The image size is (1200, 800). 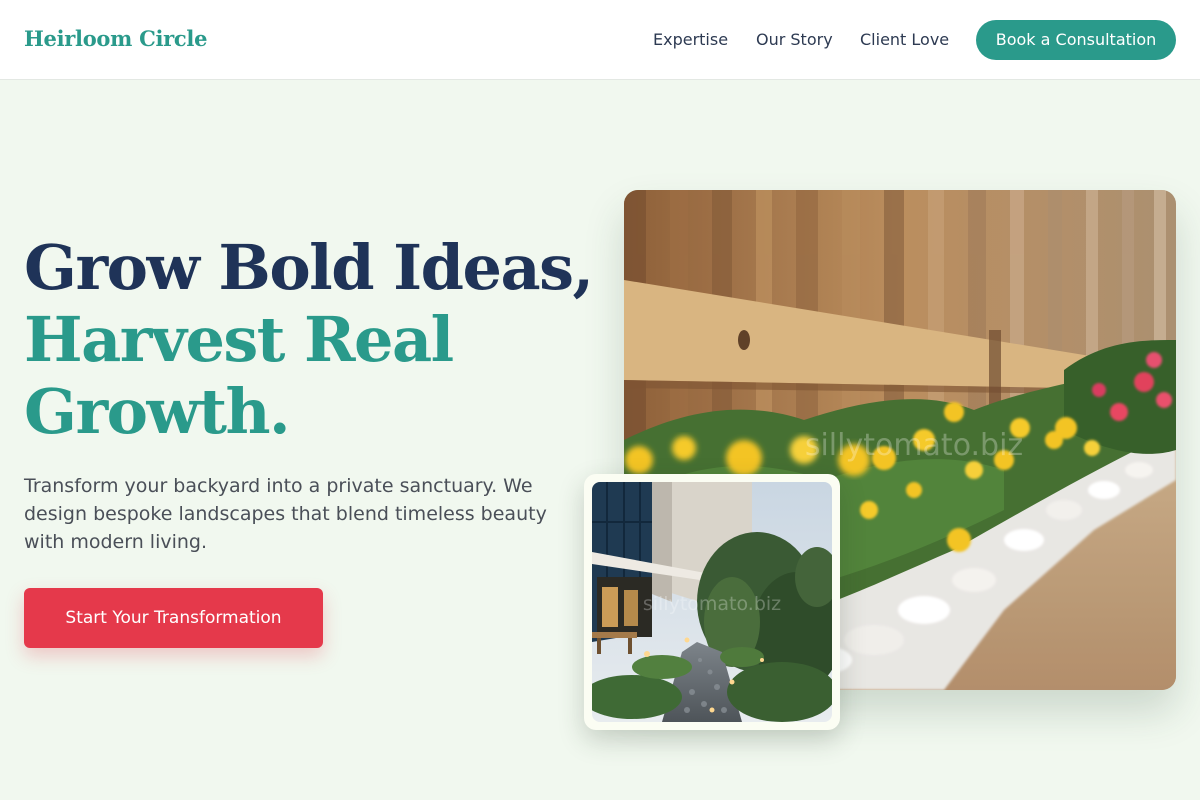 I want to click on nav-link-client-love: Client Love, so click(x=904, y=39).